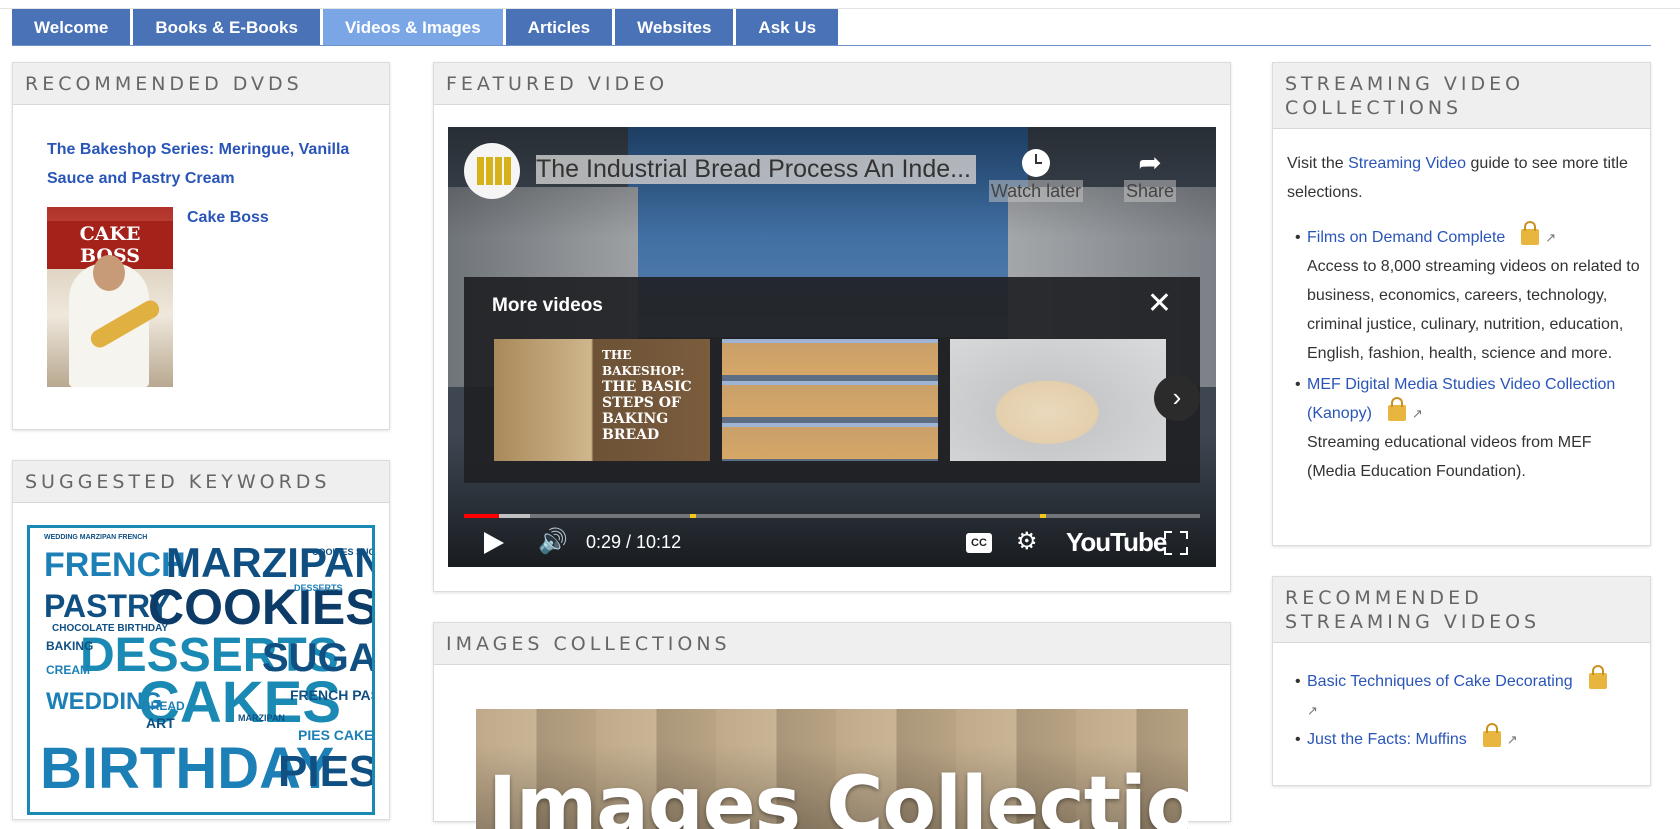 The height and width of the screenshot is (829, 1680). What do you see at coordinates (832, 644) in the screenshot?
I see `panel-heading: Images Collections` at bounding box center [832, 644].